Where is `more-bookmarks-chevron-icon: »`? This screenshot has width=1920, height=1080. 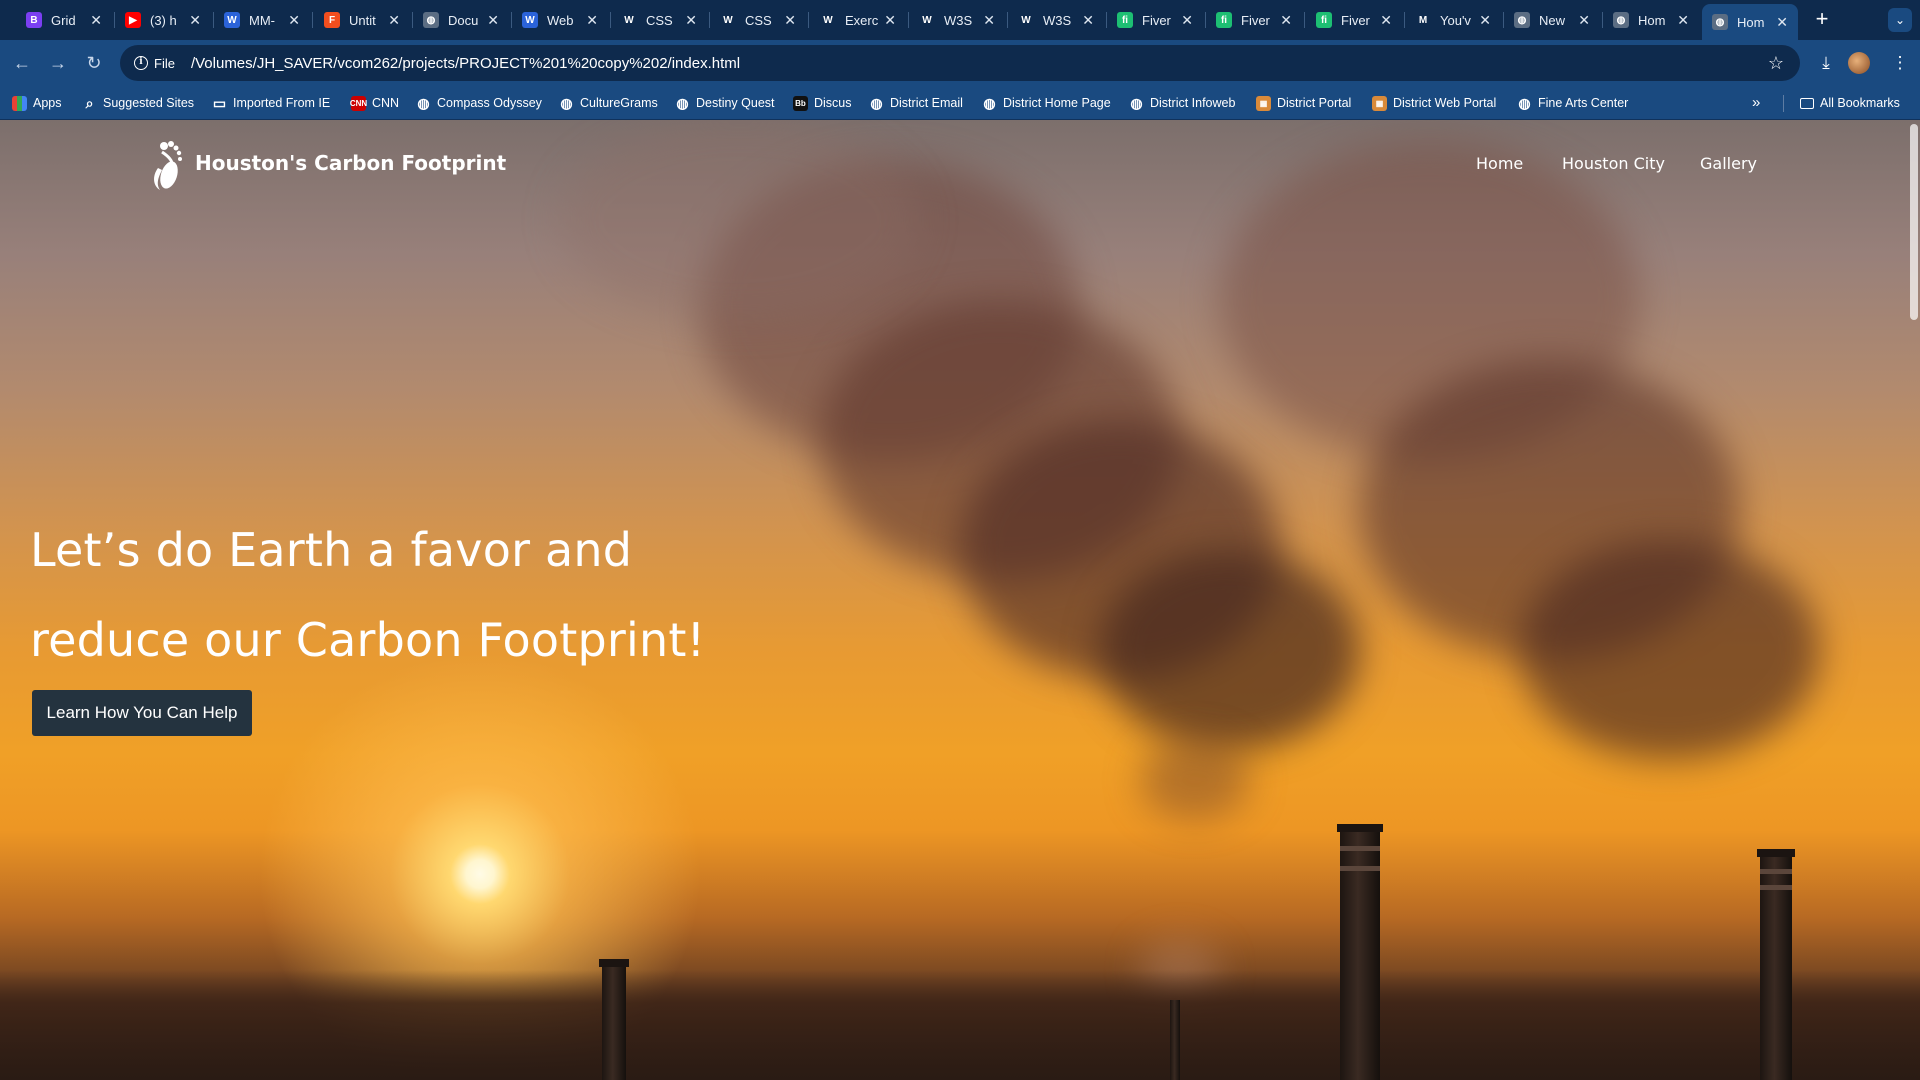
more-bookmarks-chevron-icon: » is located at coordinates (1756, 102).